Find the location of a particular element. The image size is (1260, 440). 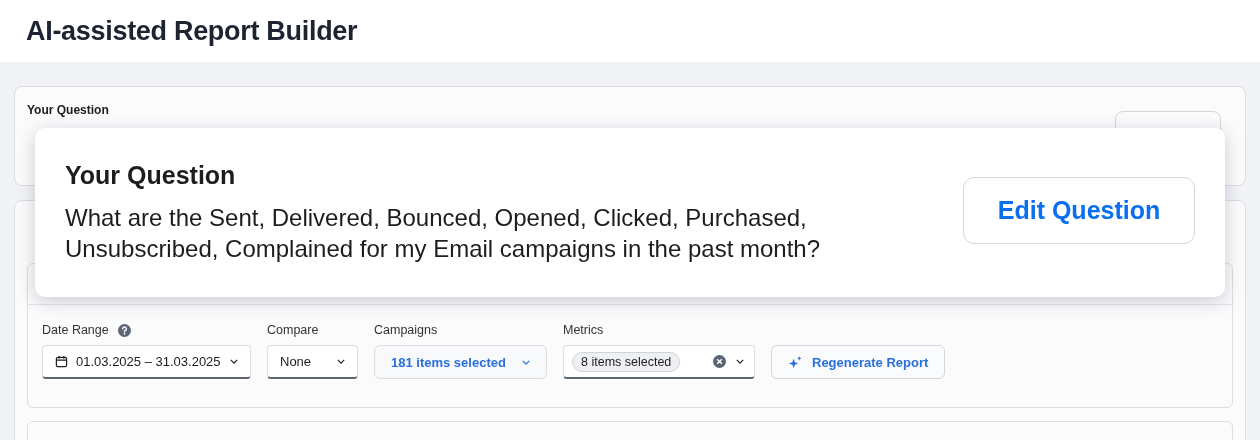

field-label: Campaigns is located at coordinates (406, 330).